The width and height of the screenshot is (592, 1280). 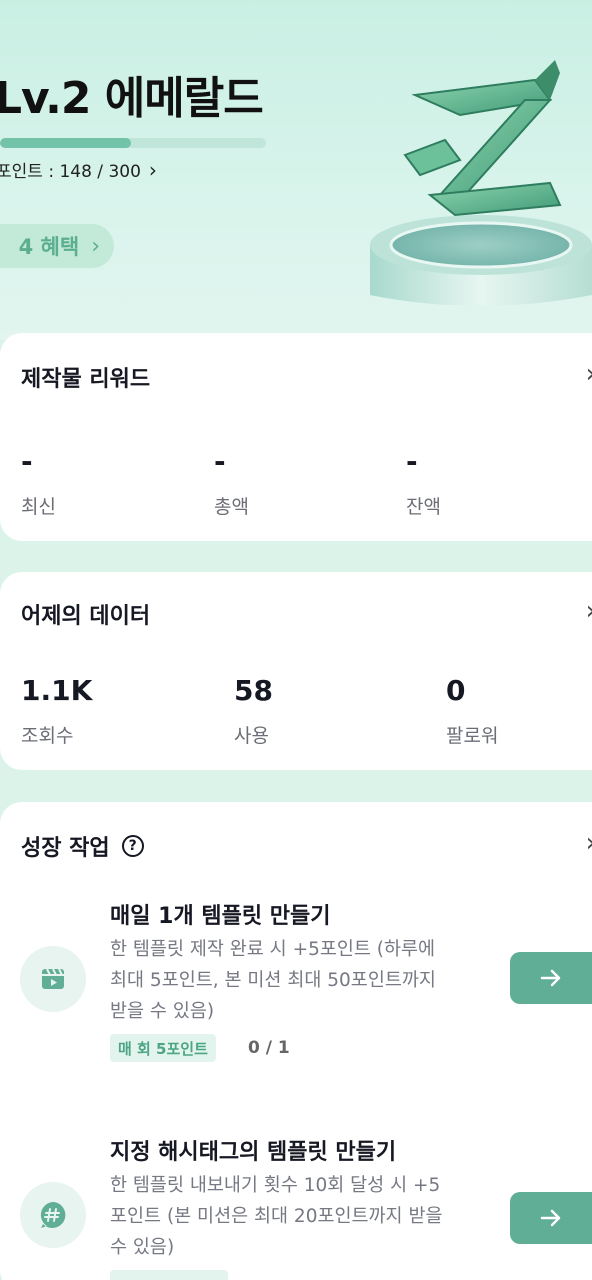 I want to click on help-icon: ?, so click(x=132, y=846).